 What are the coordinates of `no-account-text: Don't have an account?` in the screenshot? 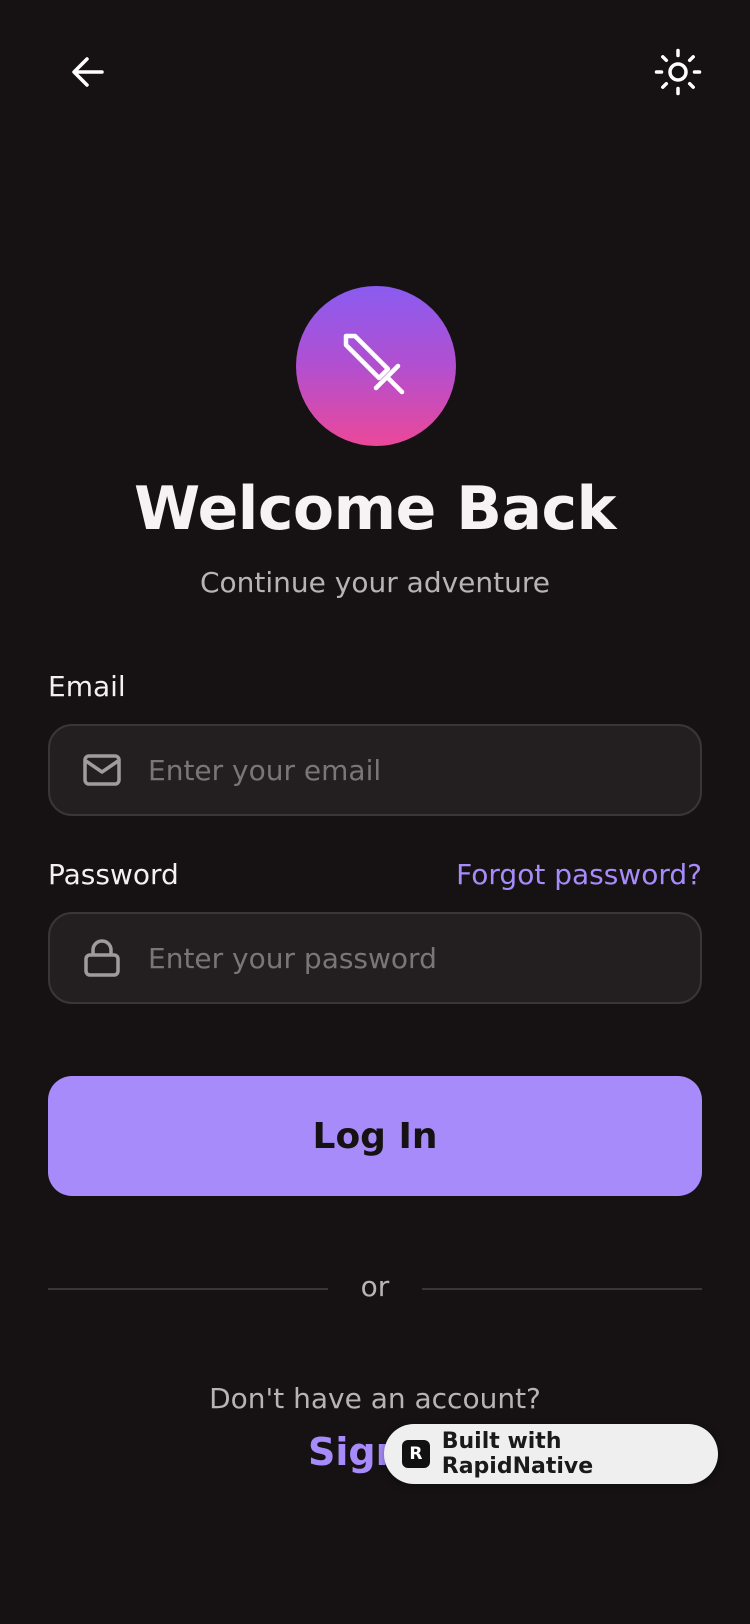 It's located at (375, 1398).